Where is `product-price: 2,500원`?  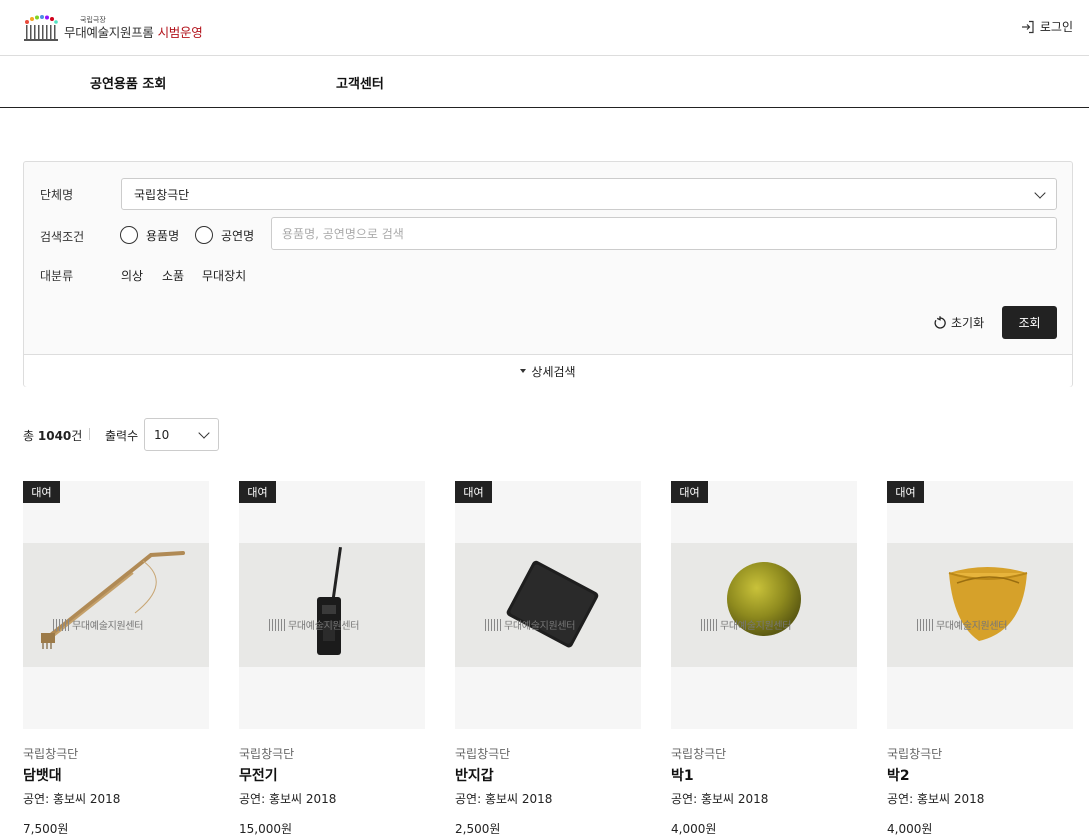 product-price: 2,500원 is located at coordinates (478, 829).